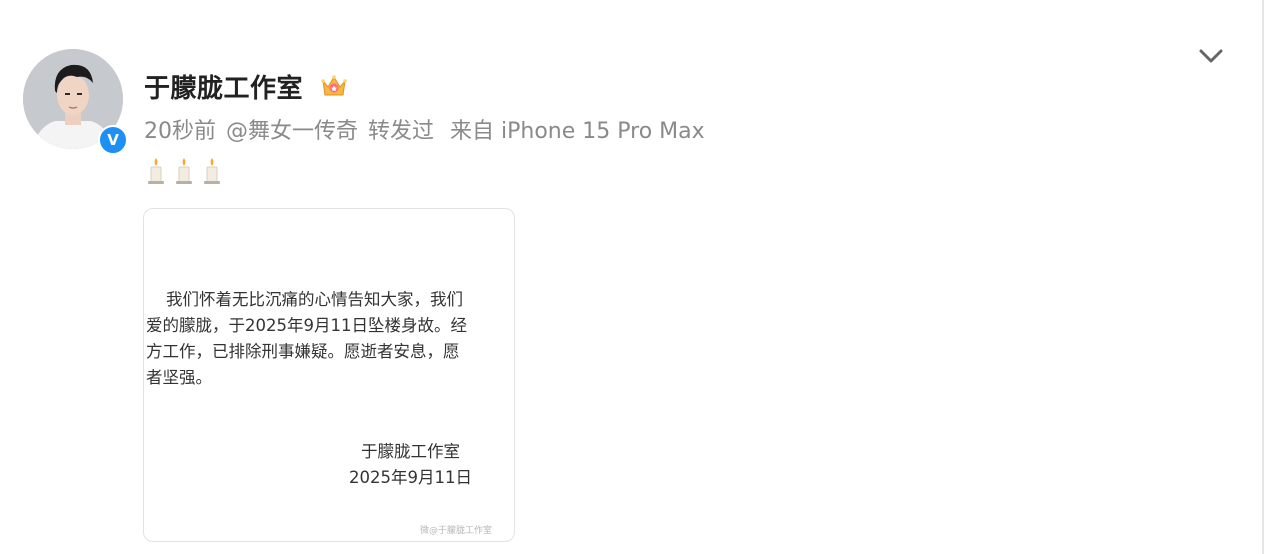 The width and height of the screenshot is (1264, 554). Describe the element at coordinates (1211, 56) in the screenshot. I see `chevron-down-icon` at that location.